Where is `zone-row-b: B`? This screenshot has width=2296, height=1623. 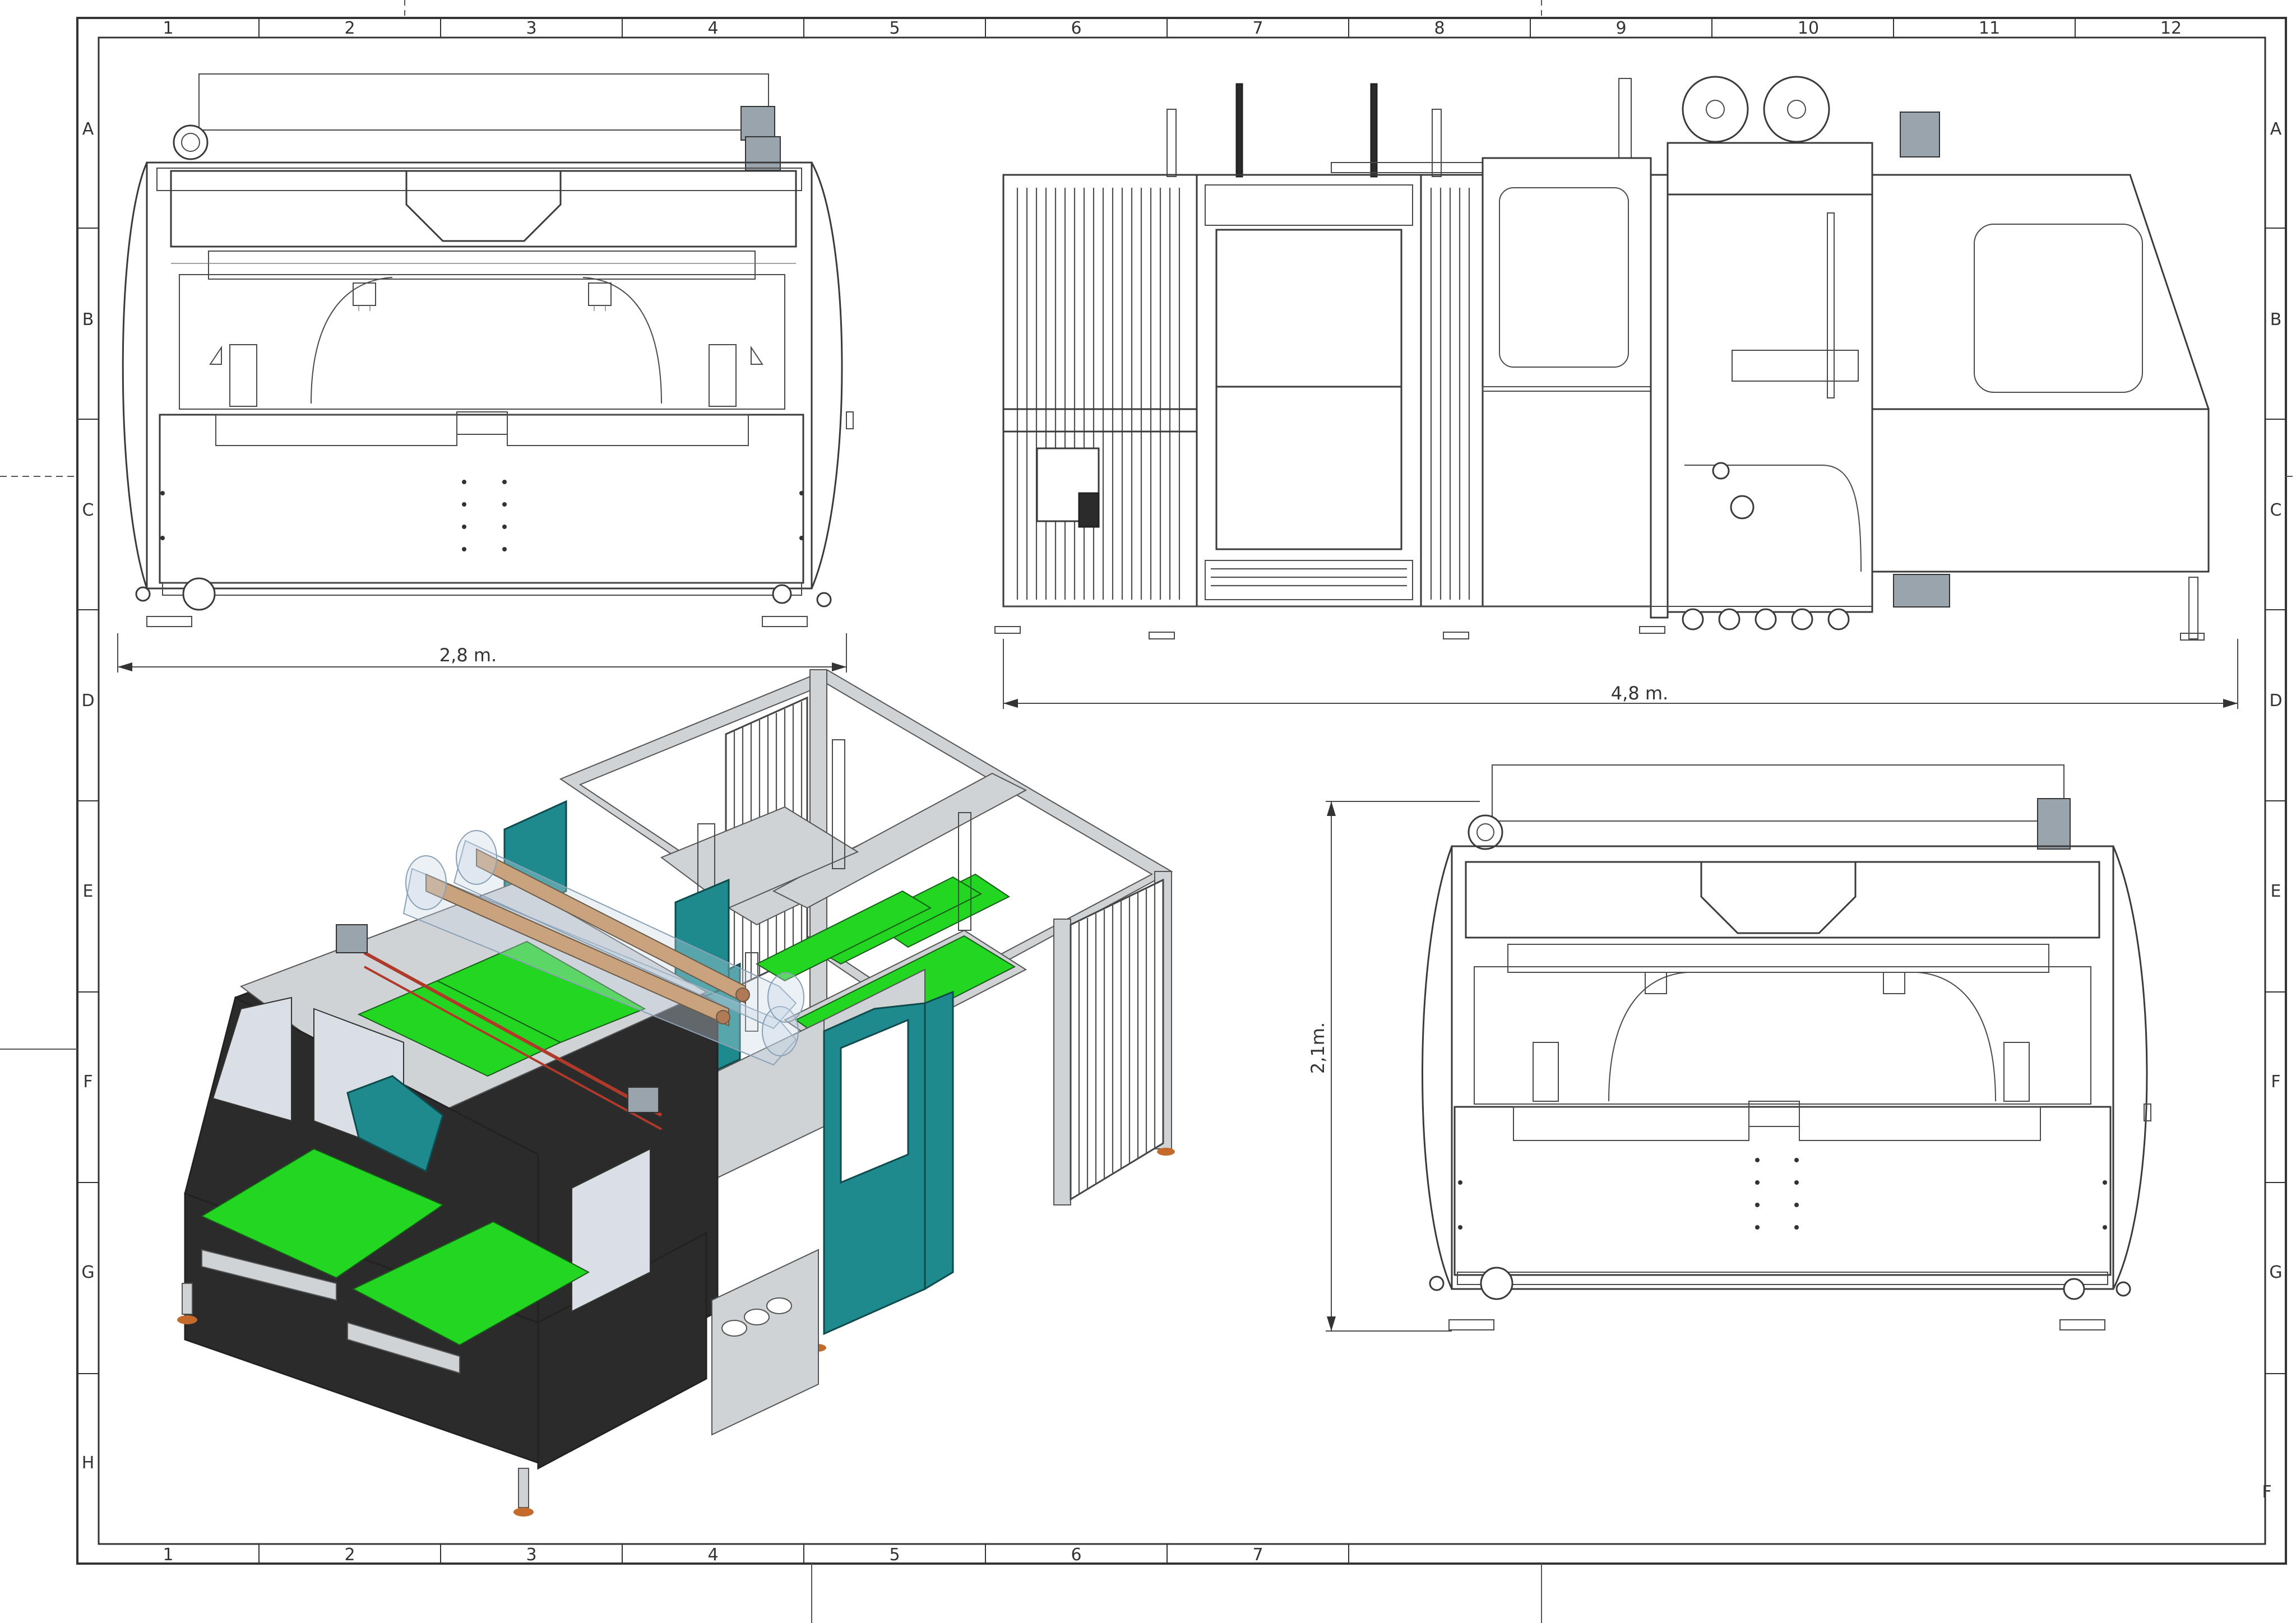
zone-row-b: B is located at coordinates (88, 320).